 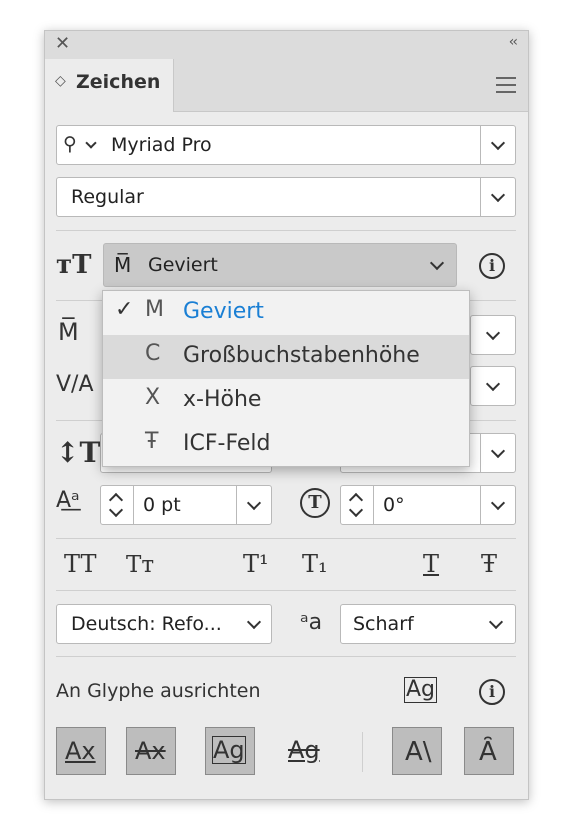 I want to click on rotation-dropdown, so click(x=497, y=505).